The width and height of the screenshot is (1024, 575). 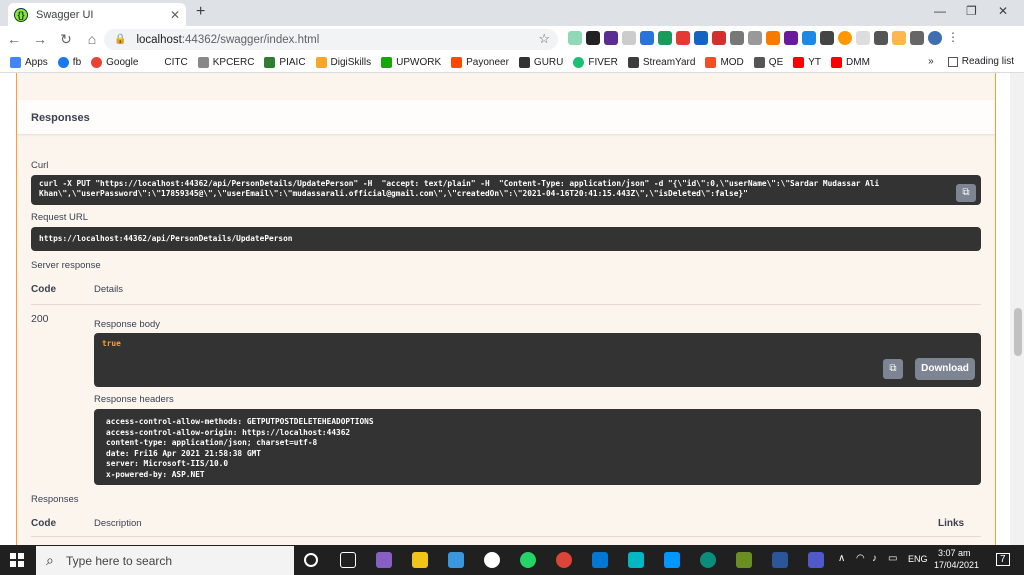 I want to click on bookmark-digiskills: DigiSkills, so click(x=343, y=62).